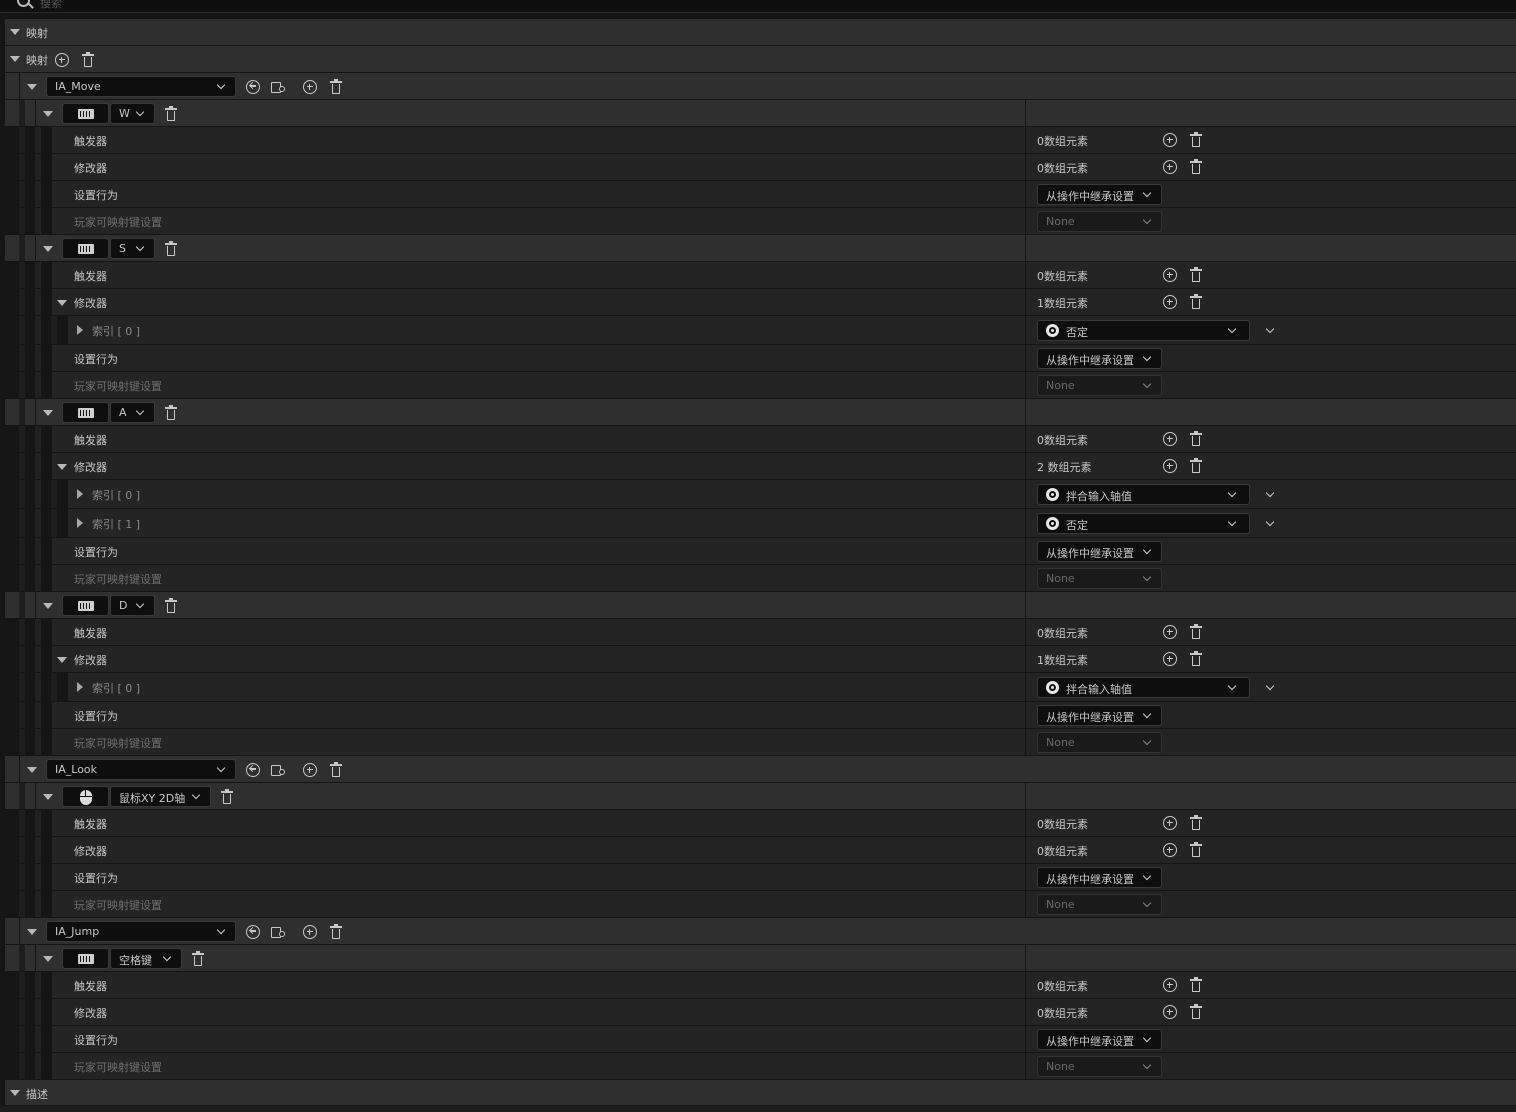 Image resolution: width=1516 pixels, height=1112 pixels. What do you see at coordinates (141, 86) in the screenshot?
I see `input-action-combo: IA_Move` at bounding box center [141, 86].